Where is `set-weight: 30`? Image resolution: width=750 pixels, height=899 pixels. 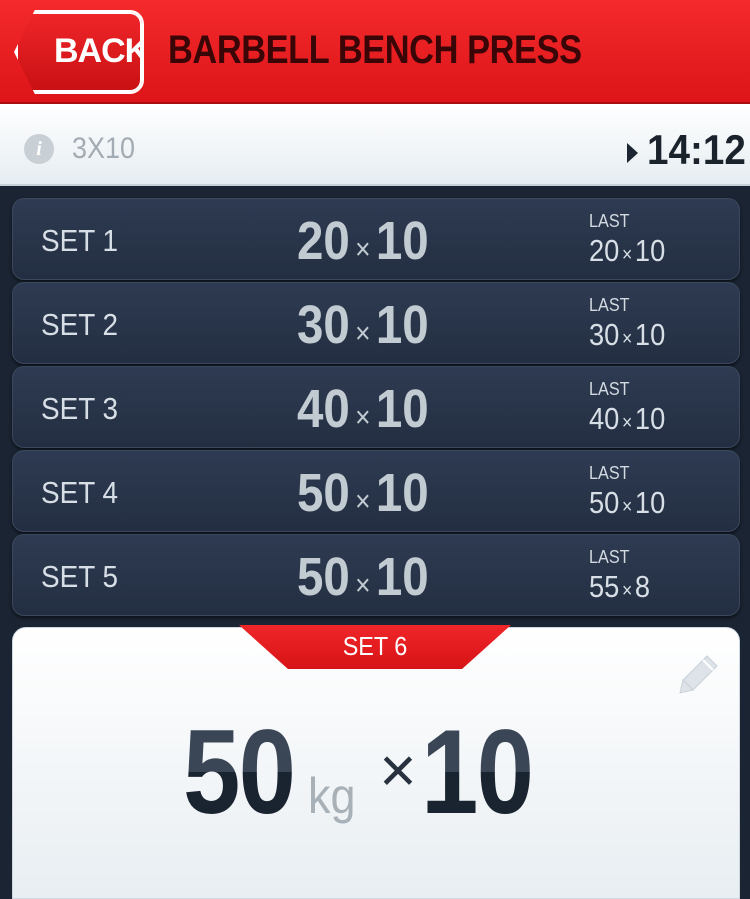
set-weight: 30 is located at coordinates (323, 325).